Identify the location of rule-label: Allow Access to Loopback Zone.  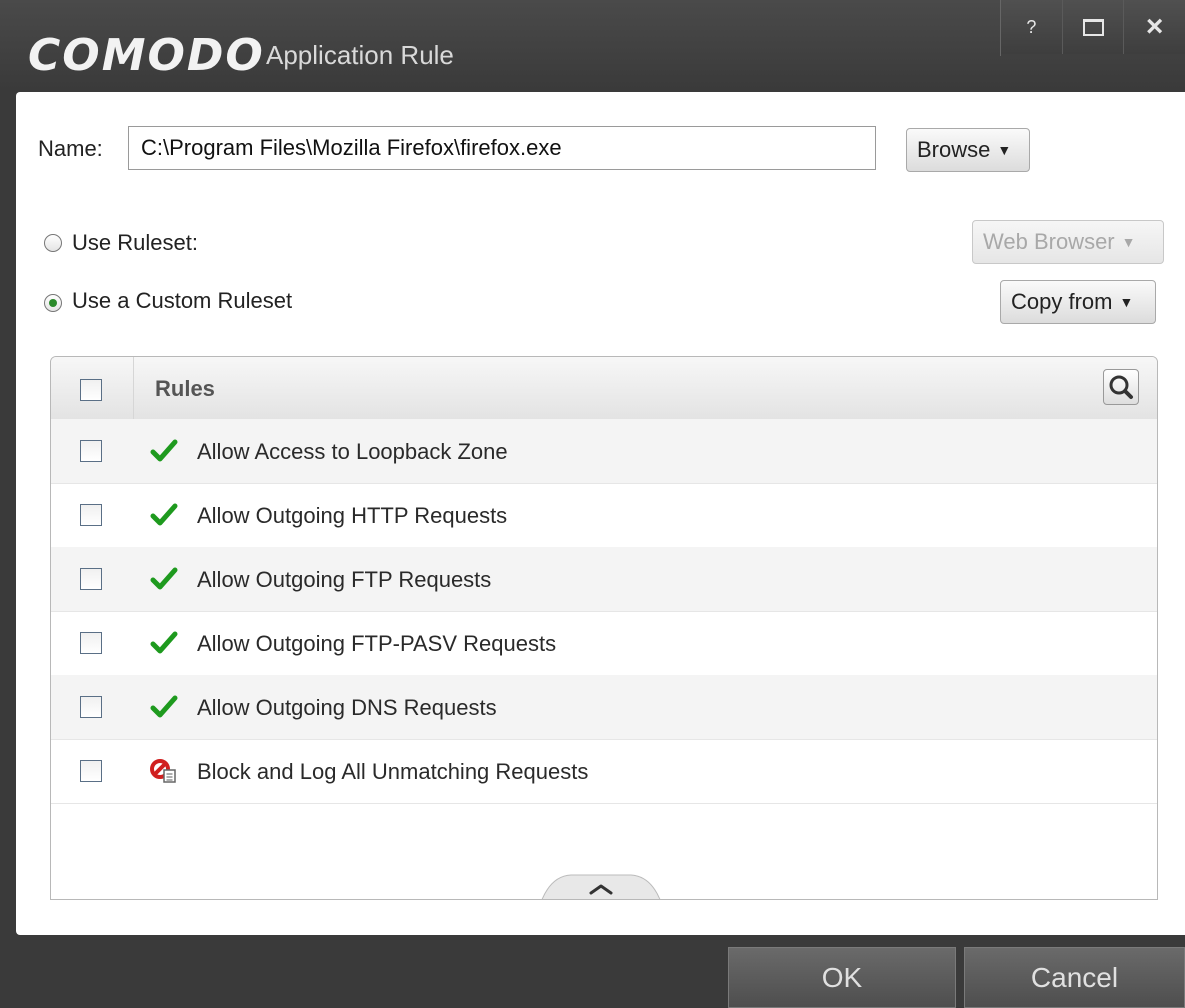
(352, 451).